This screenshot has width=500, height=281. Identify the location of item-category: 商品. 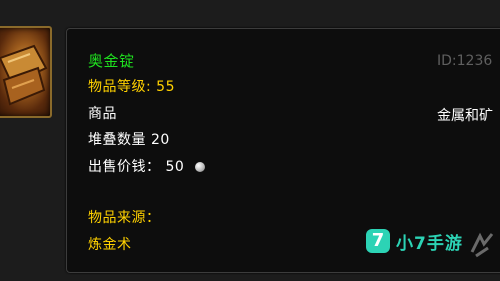
(102, 114).